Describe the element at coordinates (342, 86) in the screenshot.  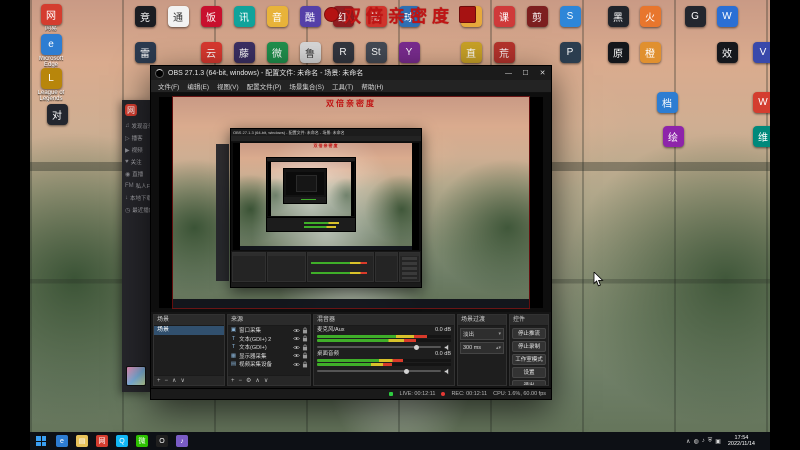
I see `menu-item: 工具(T)` at that location.